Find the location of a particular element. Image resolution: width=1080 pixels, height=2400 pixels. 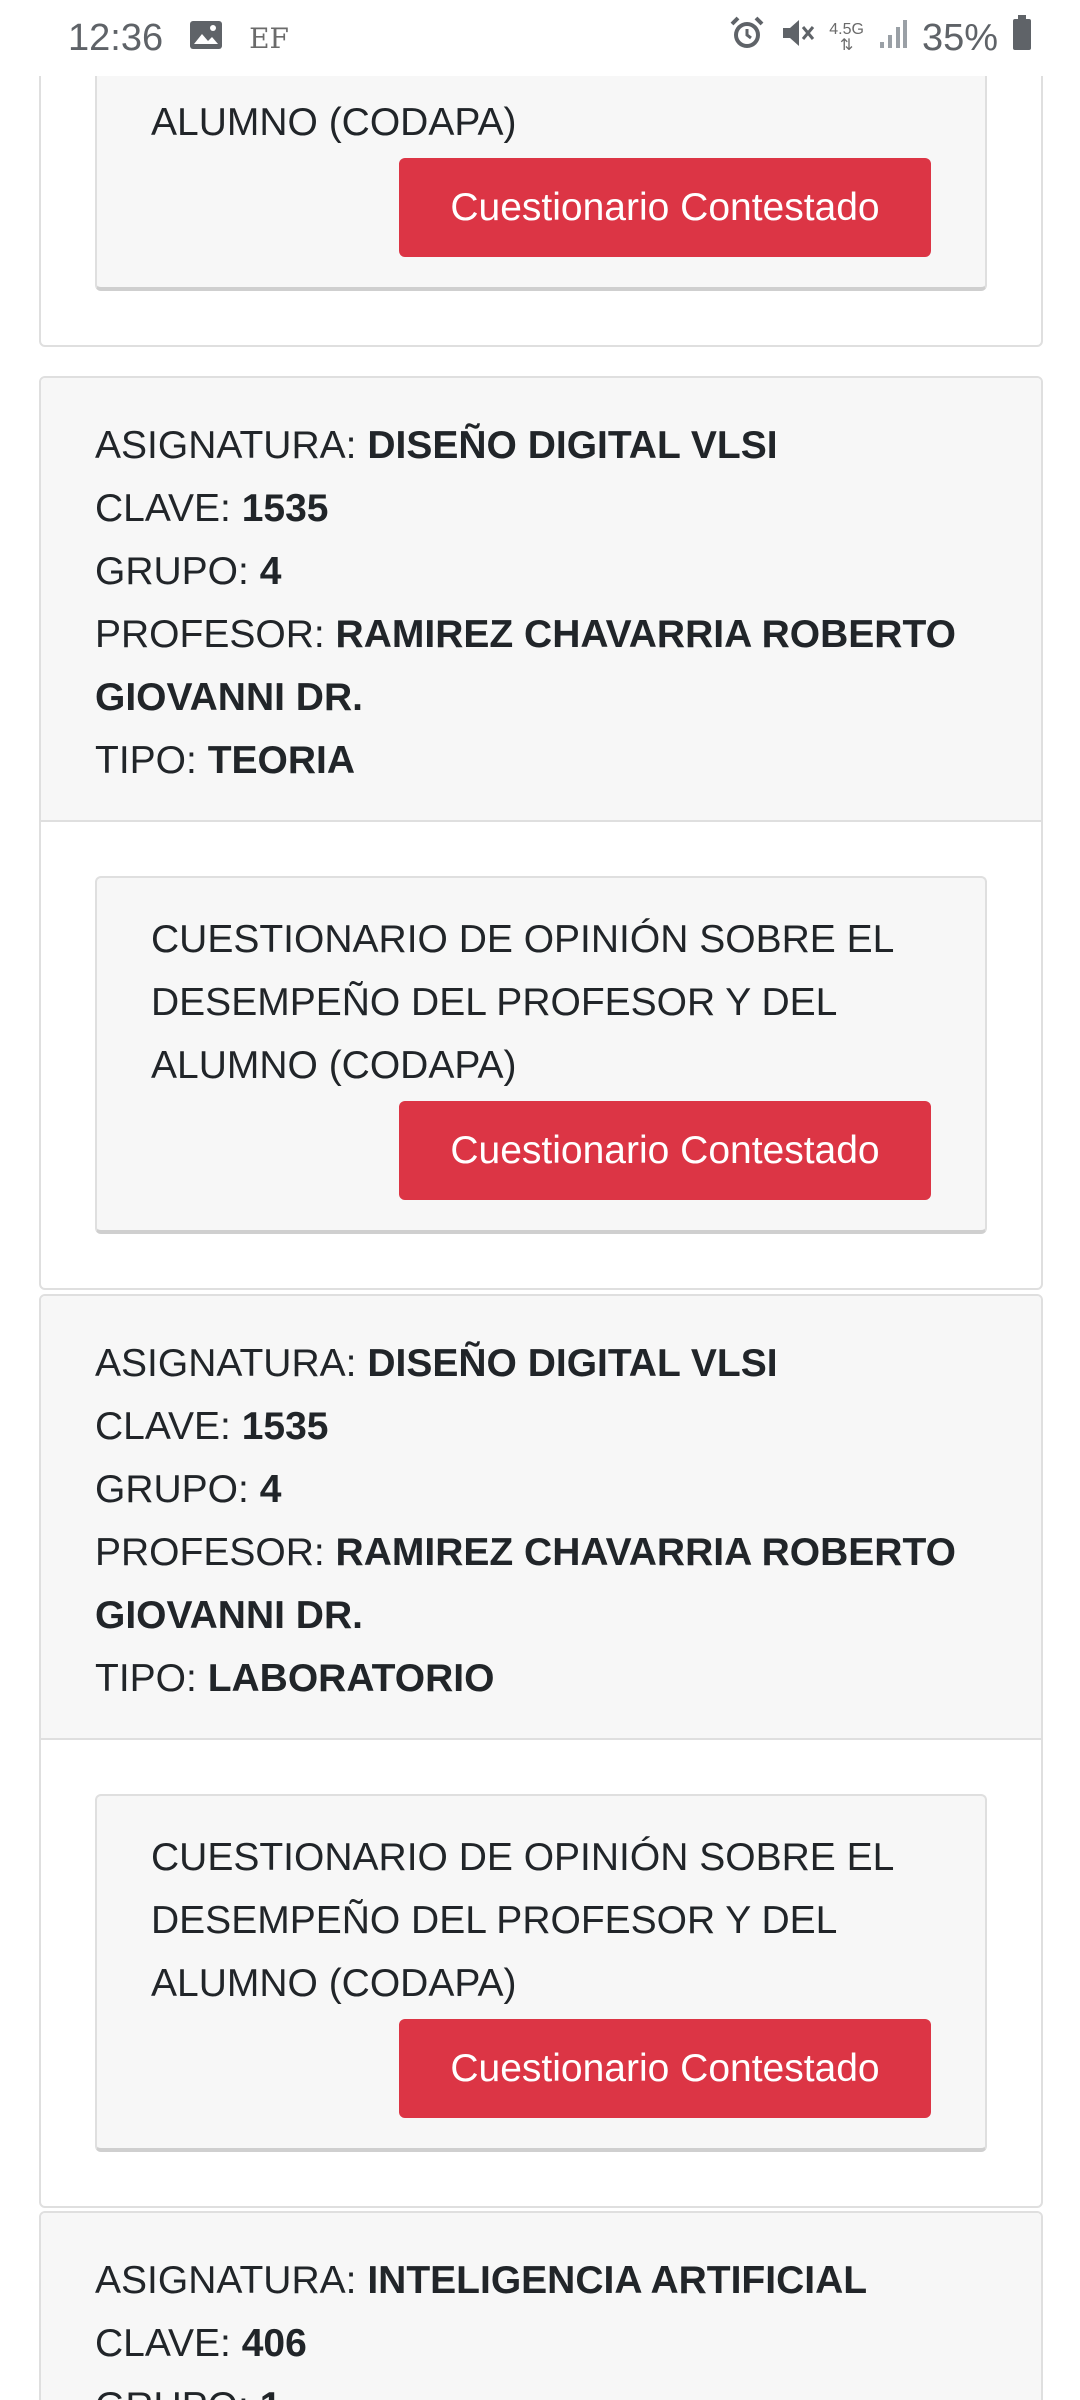

signal-icon is located at coordinates (893, 38).